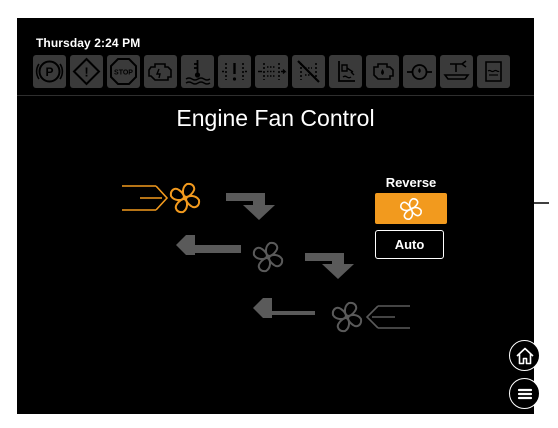 This screenshot has height=428, width=558. I want to click on warning-icon: !, so click(86, 71).